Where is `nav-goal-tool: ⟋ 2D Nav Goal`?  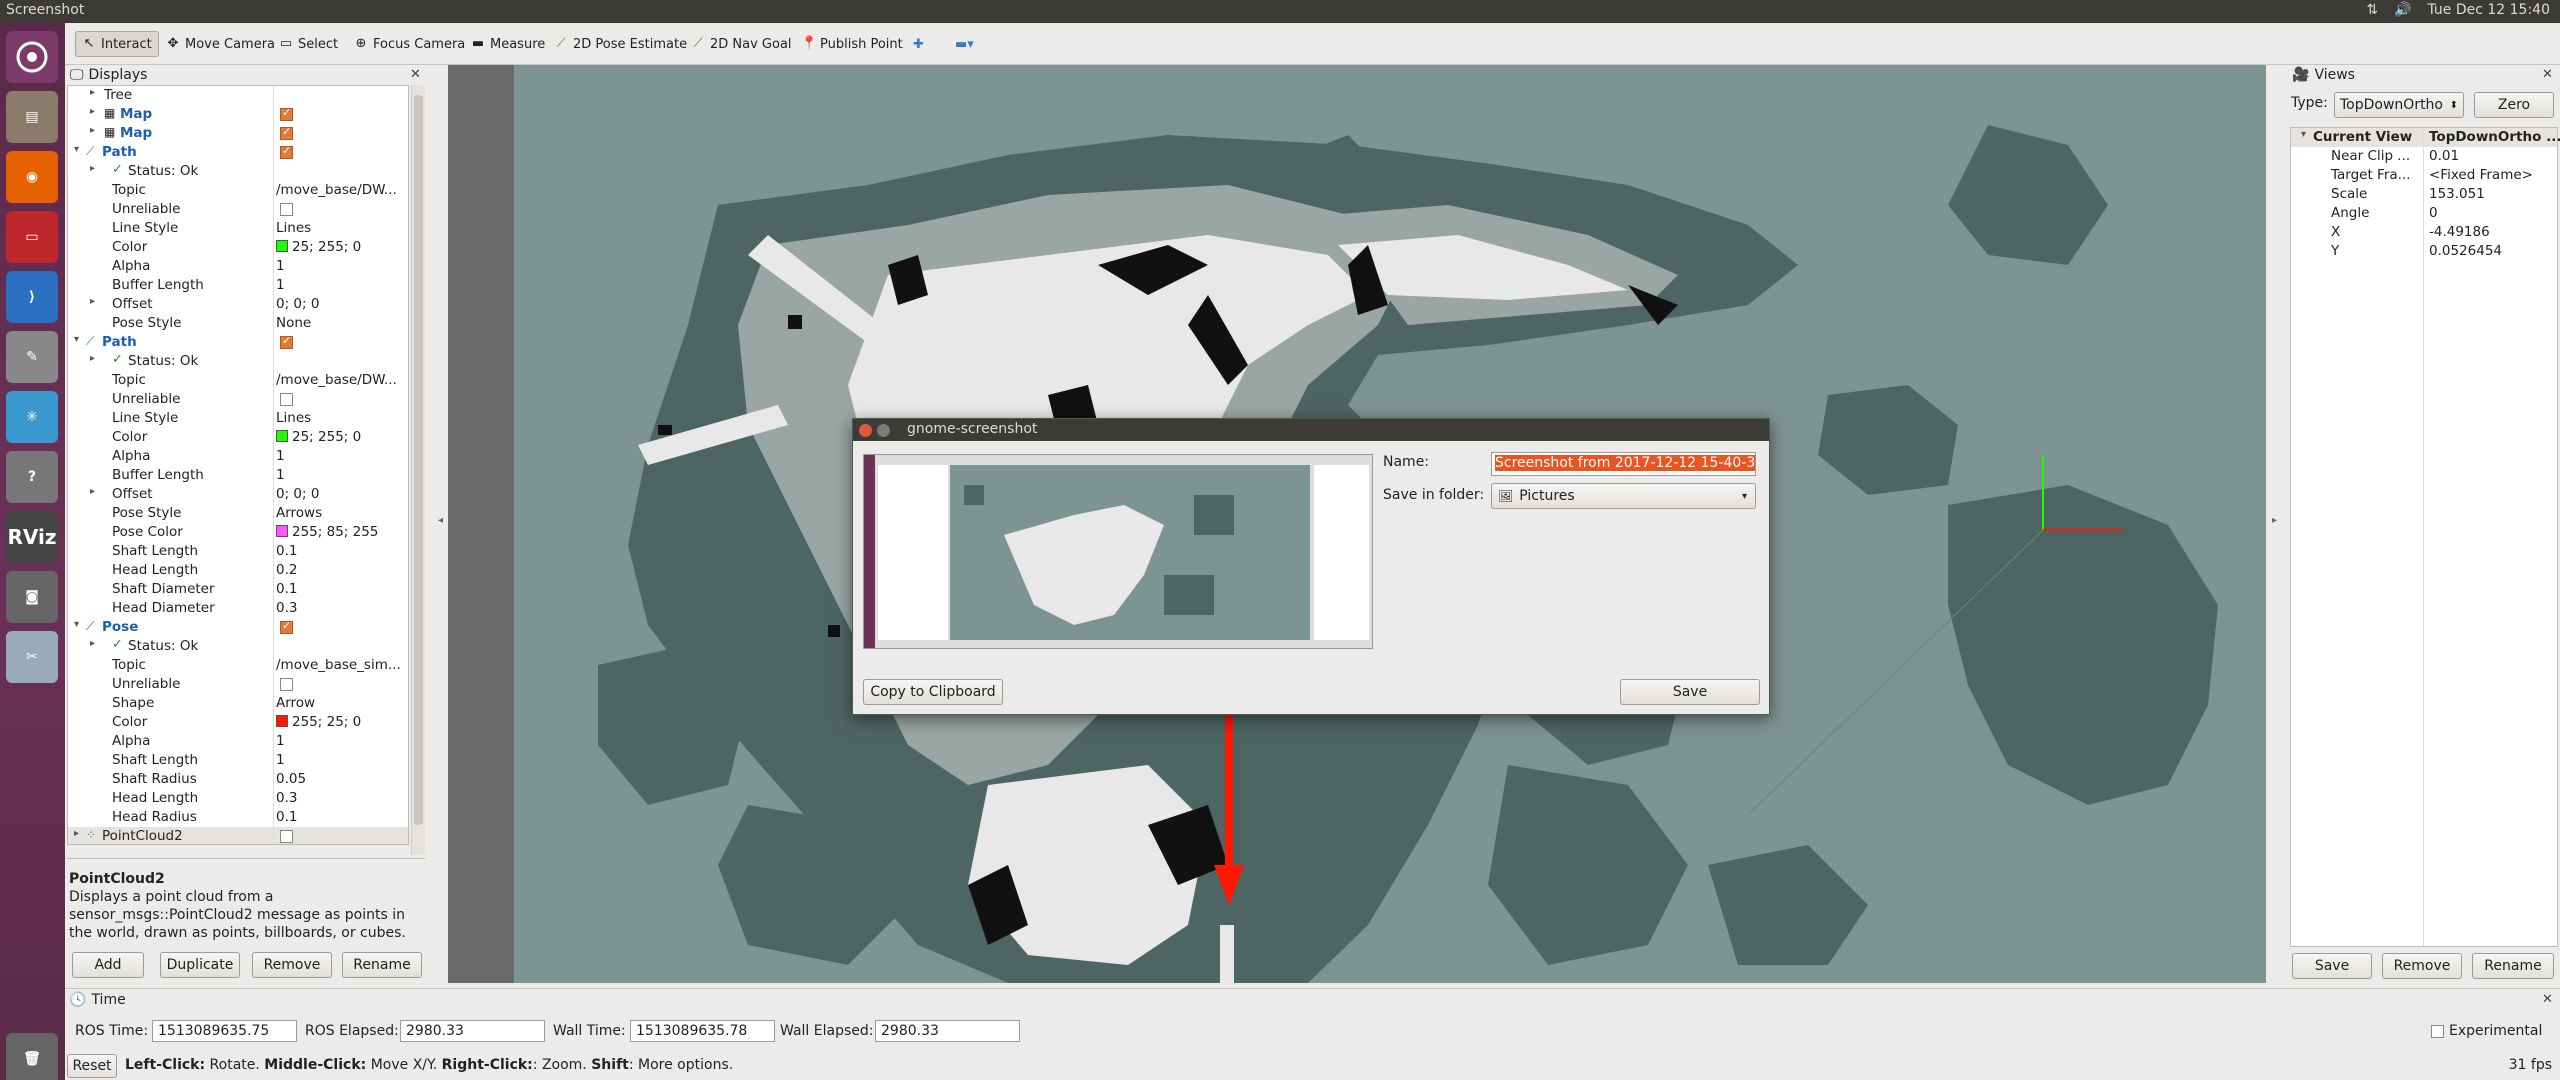
nav-goal-tool: ⟋ 2D Nav Goal is located at coordinates (741, 44).